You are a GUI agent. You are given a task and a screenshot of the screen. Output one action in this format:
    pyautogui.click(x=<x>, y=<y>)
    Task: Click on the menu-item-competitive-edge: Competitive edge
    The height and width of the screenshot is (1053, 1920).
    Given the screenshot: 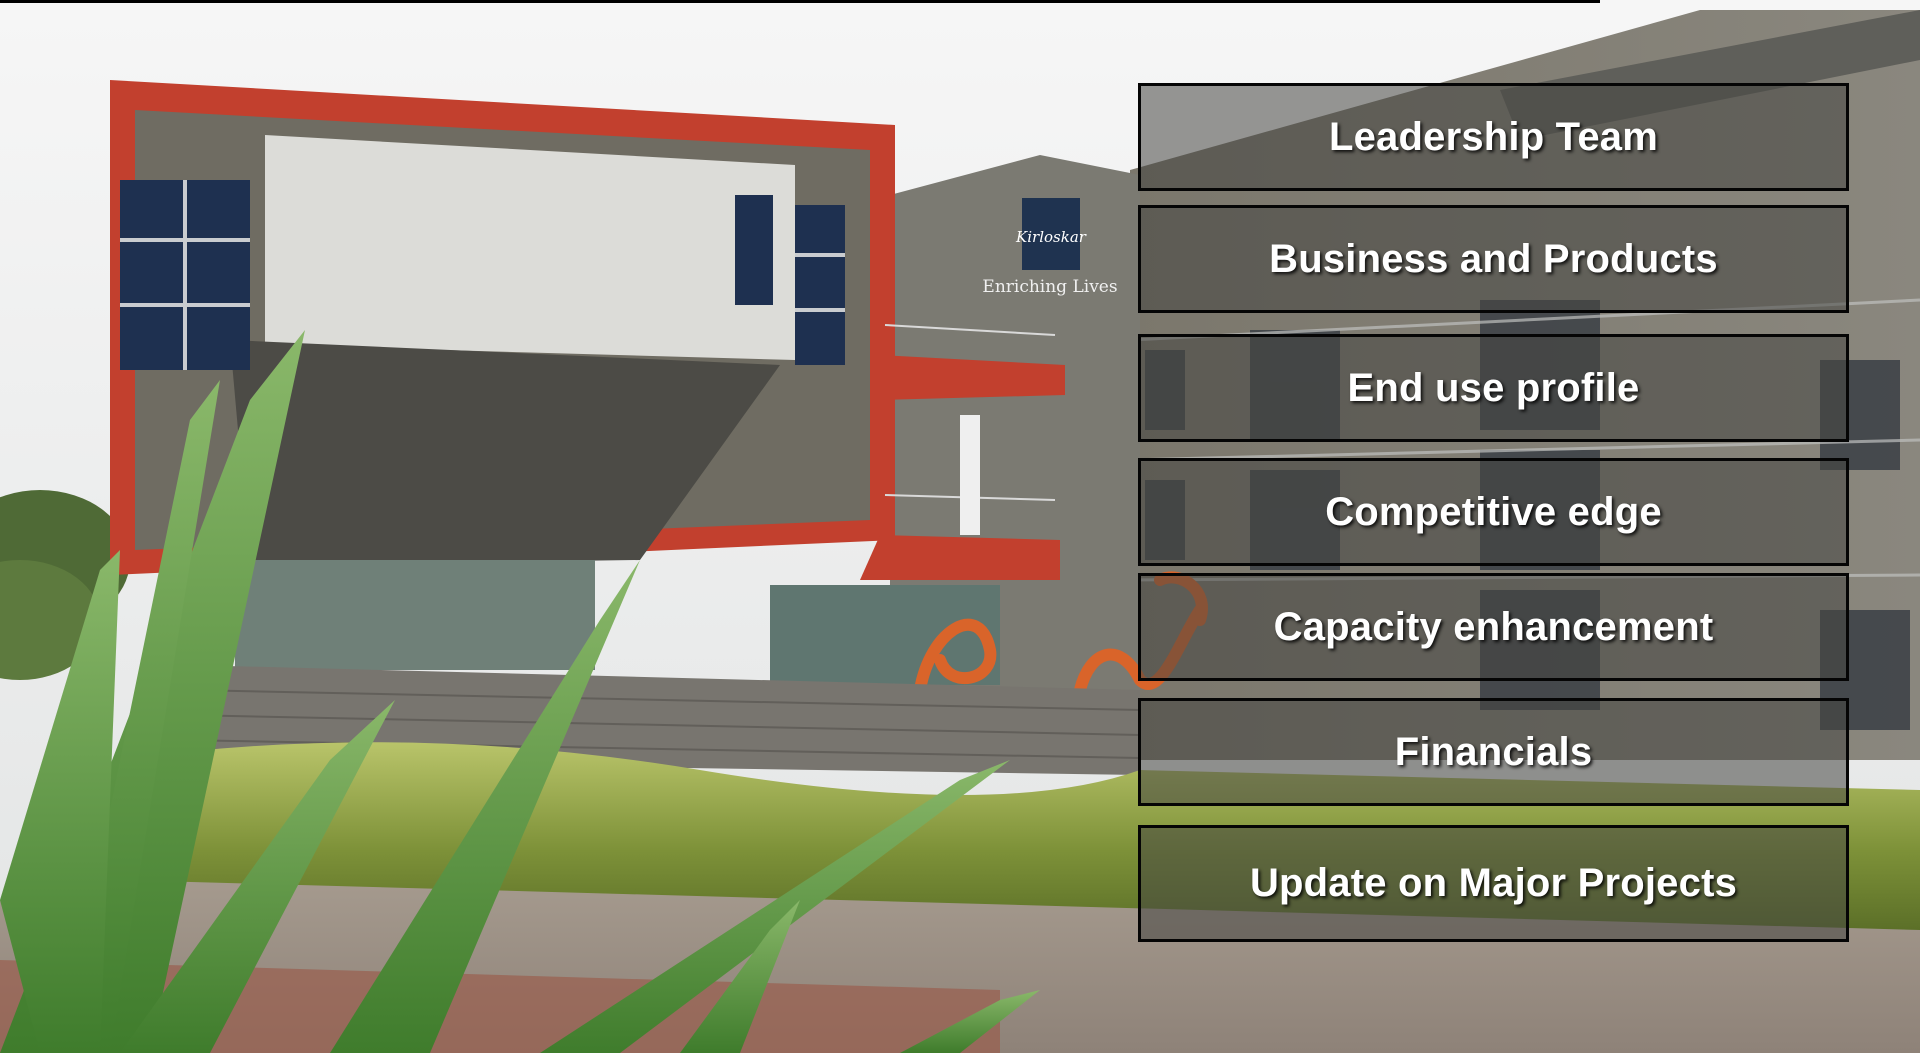 What is the action you would take?
    pyautogui.click(x=1493, y=512)
    